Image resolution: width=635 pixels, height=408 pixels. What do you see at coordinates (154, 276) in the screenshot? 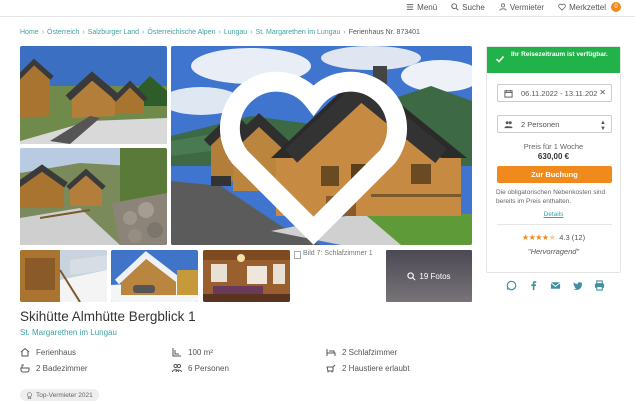
I see `photo-winter-chalet-car` at bounding box center [154, 276].